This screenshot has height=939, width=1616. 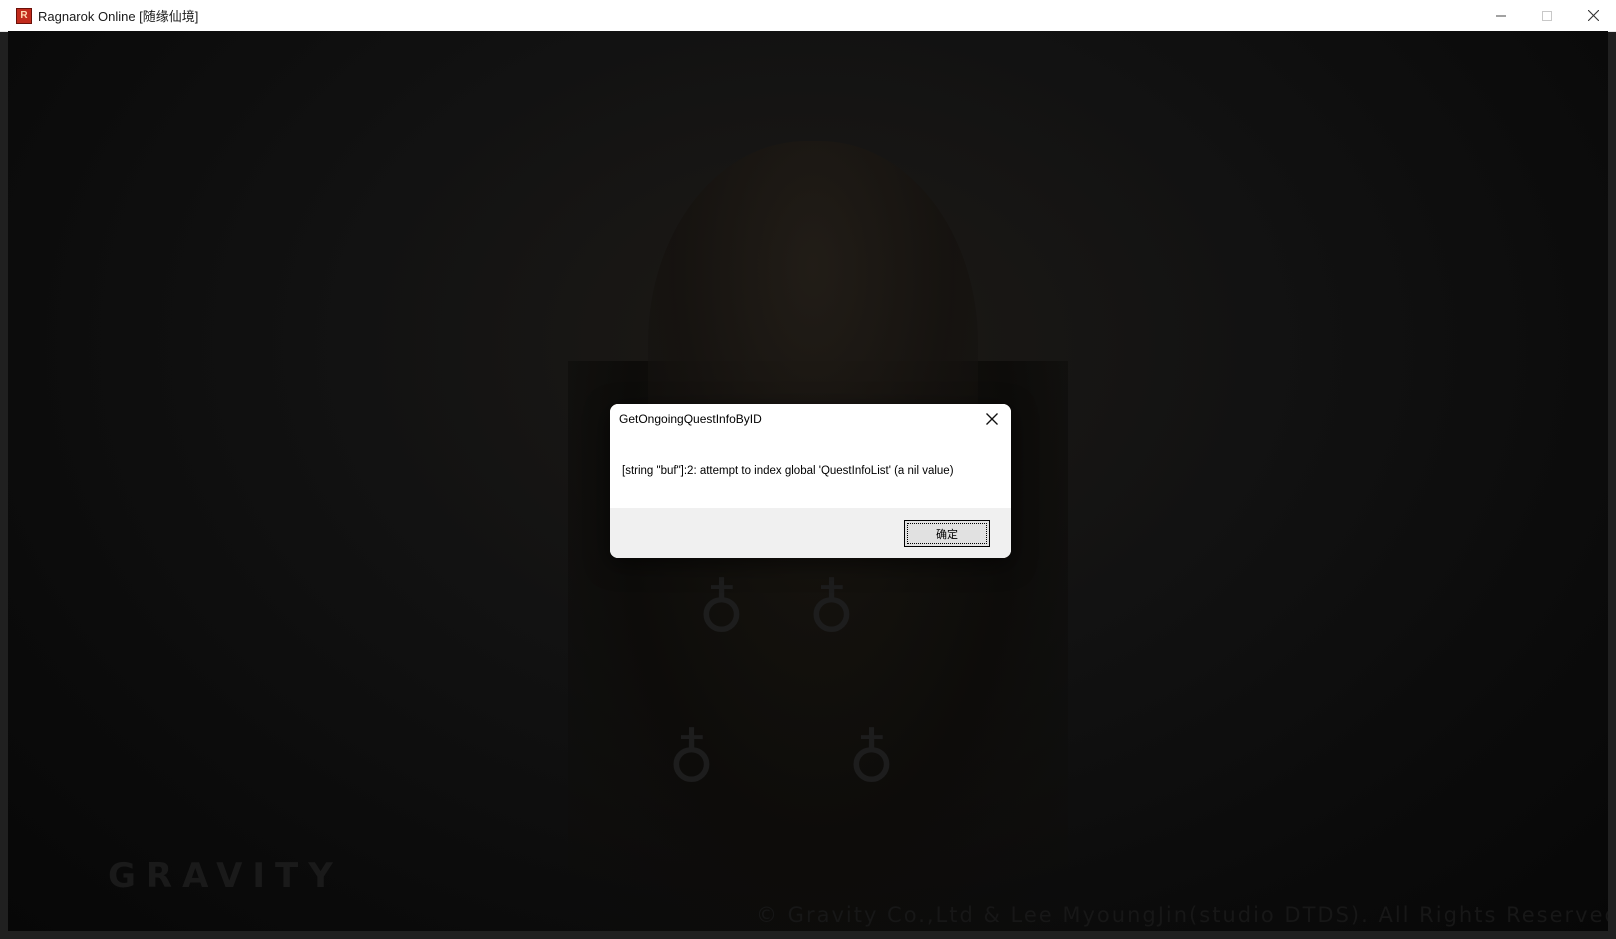 I want to click on close-button, so click(x=1593, y=15).